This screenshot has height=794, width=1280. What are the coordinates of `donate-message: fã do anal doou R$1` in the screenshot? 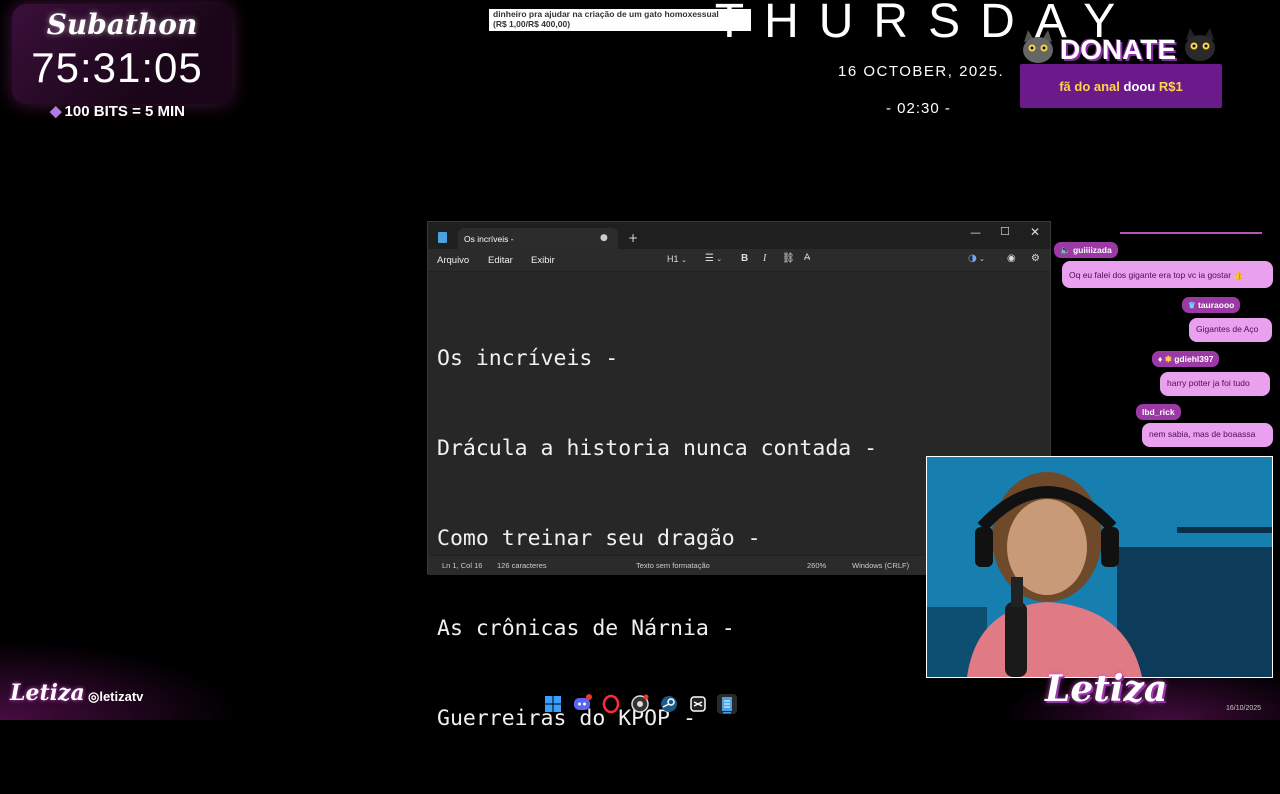 It's located at (1121, 86).